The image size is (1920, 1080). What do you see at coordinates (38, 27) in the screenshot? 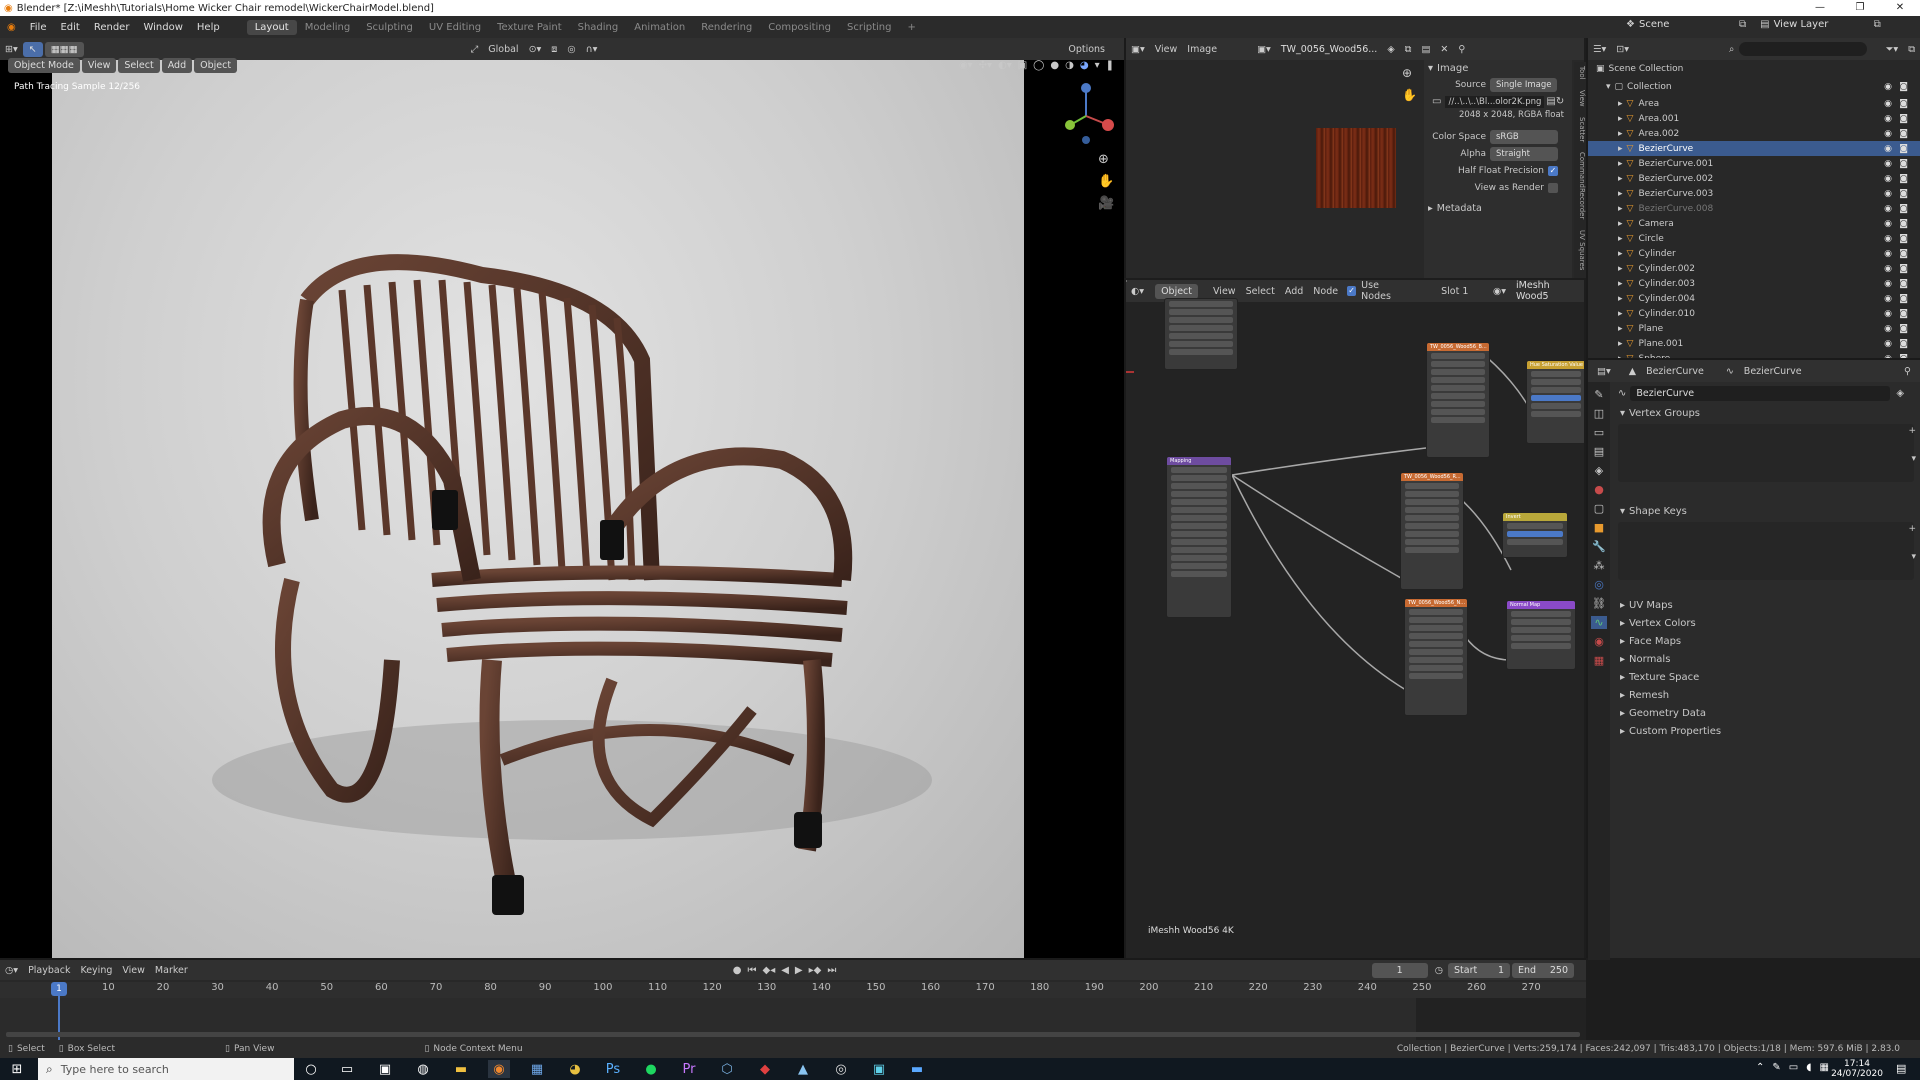
I see `menu-file: File` at bounding box center [38, 27].